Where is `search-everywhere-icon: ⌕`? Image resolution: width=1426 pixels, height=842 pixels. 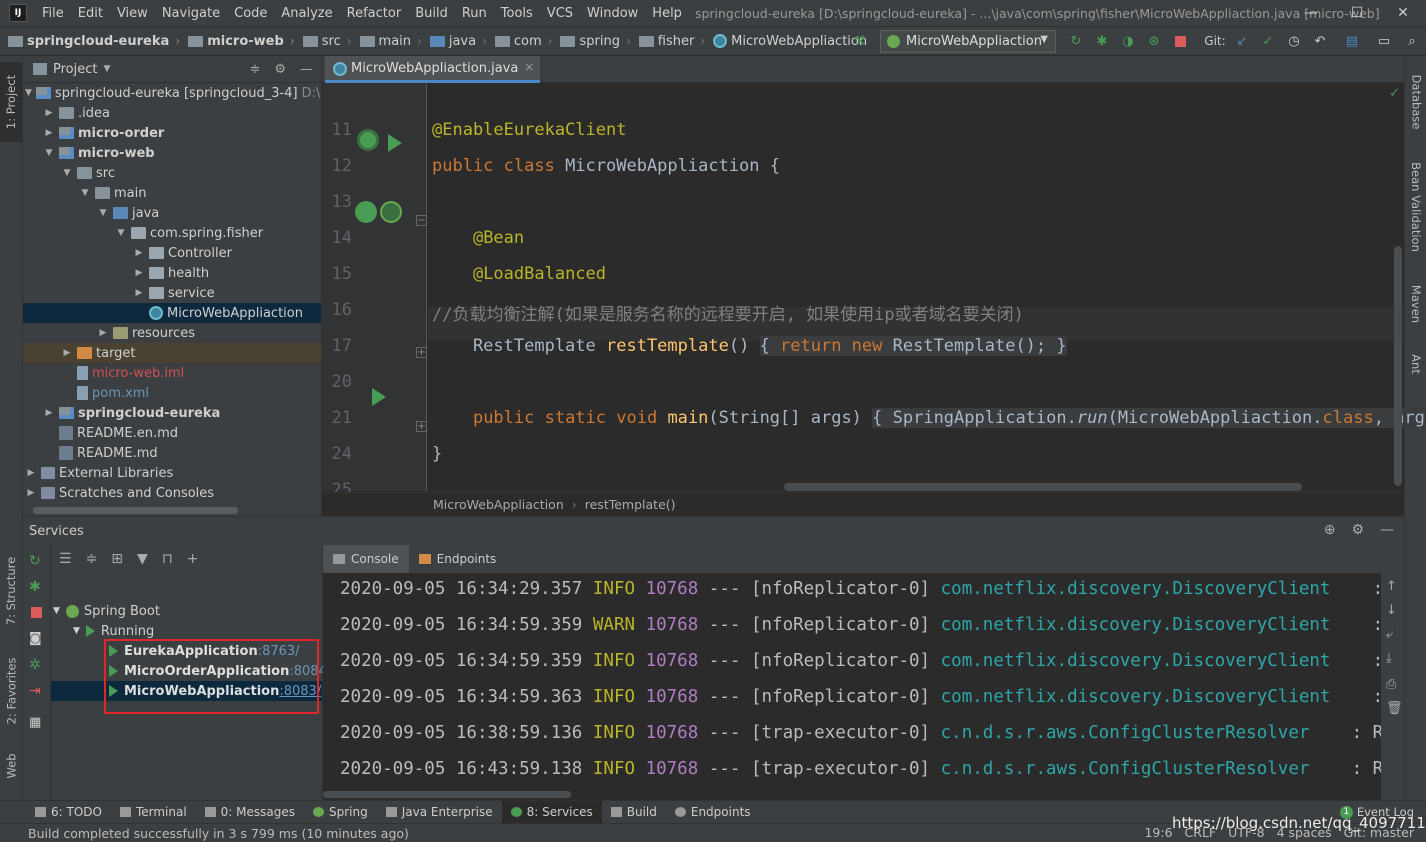 search-everywhere-icon: ⌕ is located at coordinates (1412, 41).